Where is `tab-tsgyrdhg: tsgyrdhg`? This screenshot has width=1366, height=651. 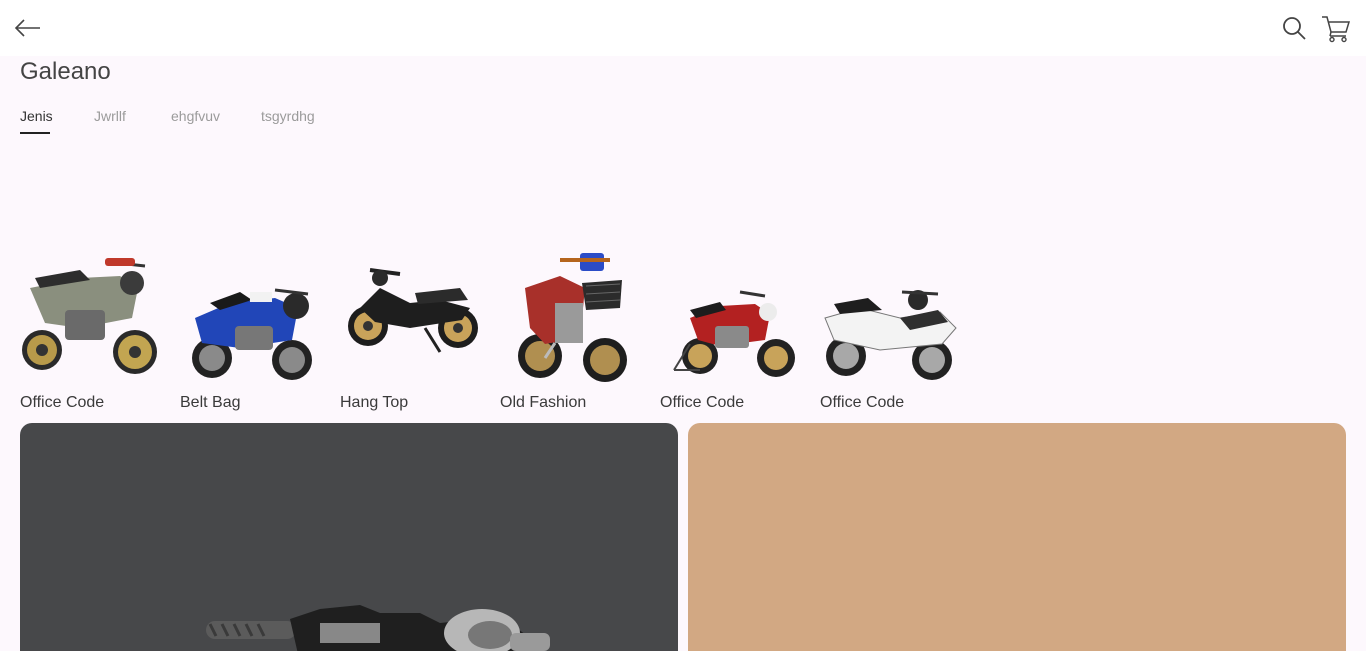 tab-tsgyrdhg: tsgyrdhg is located at coordinates (288, 120).